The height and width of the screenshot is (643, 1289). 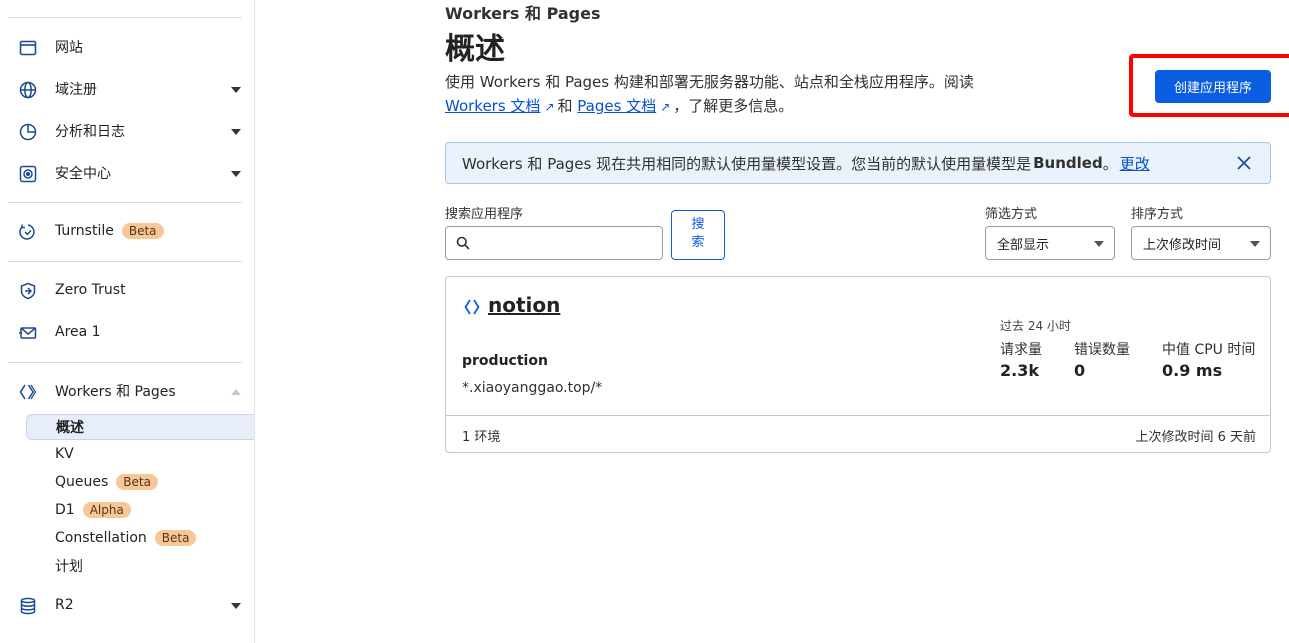 I want to click on search-button-label-1: 搜, so click(x=698, y=224).